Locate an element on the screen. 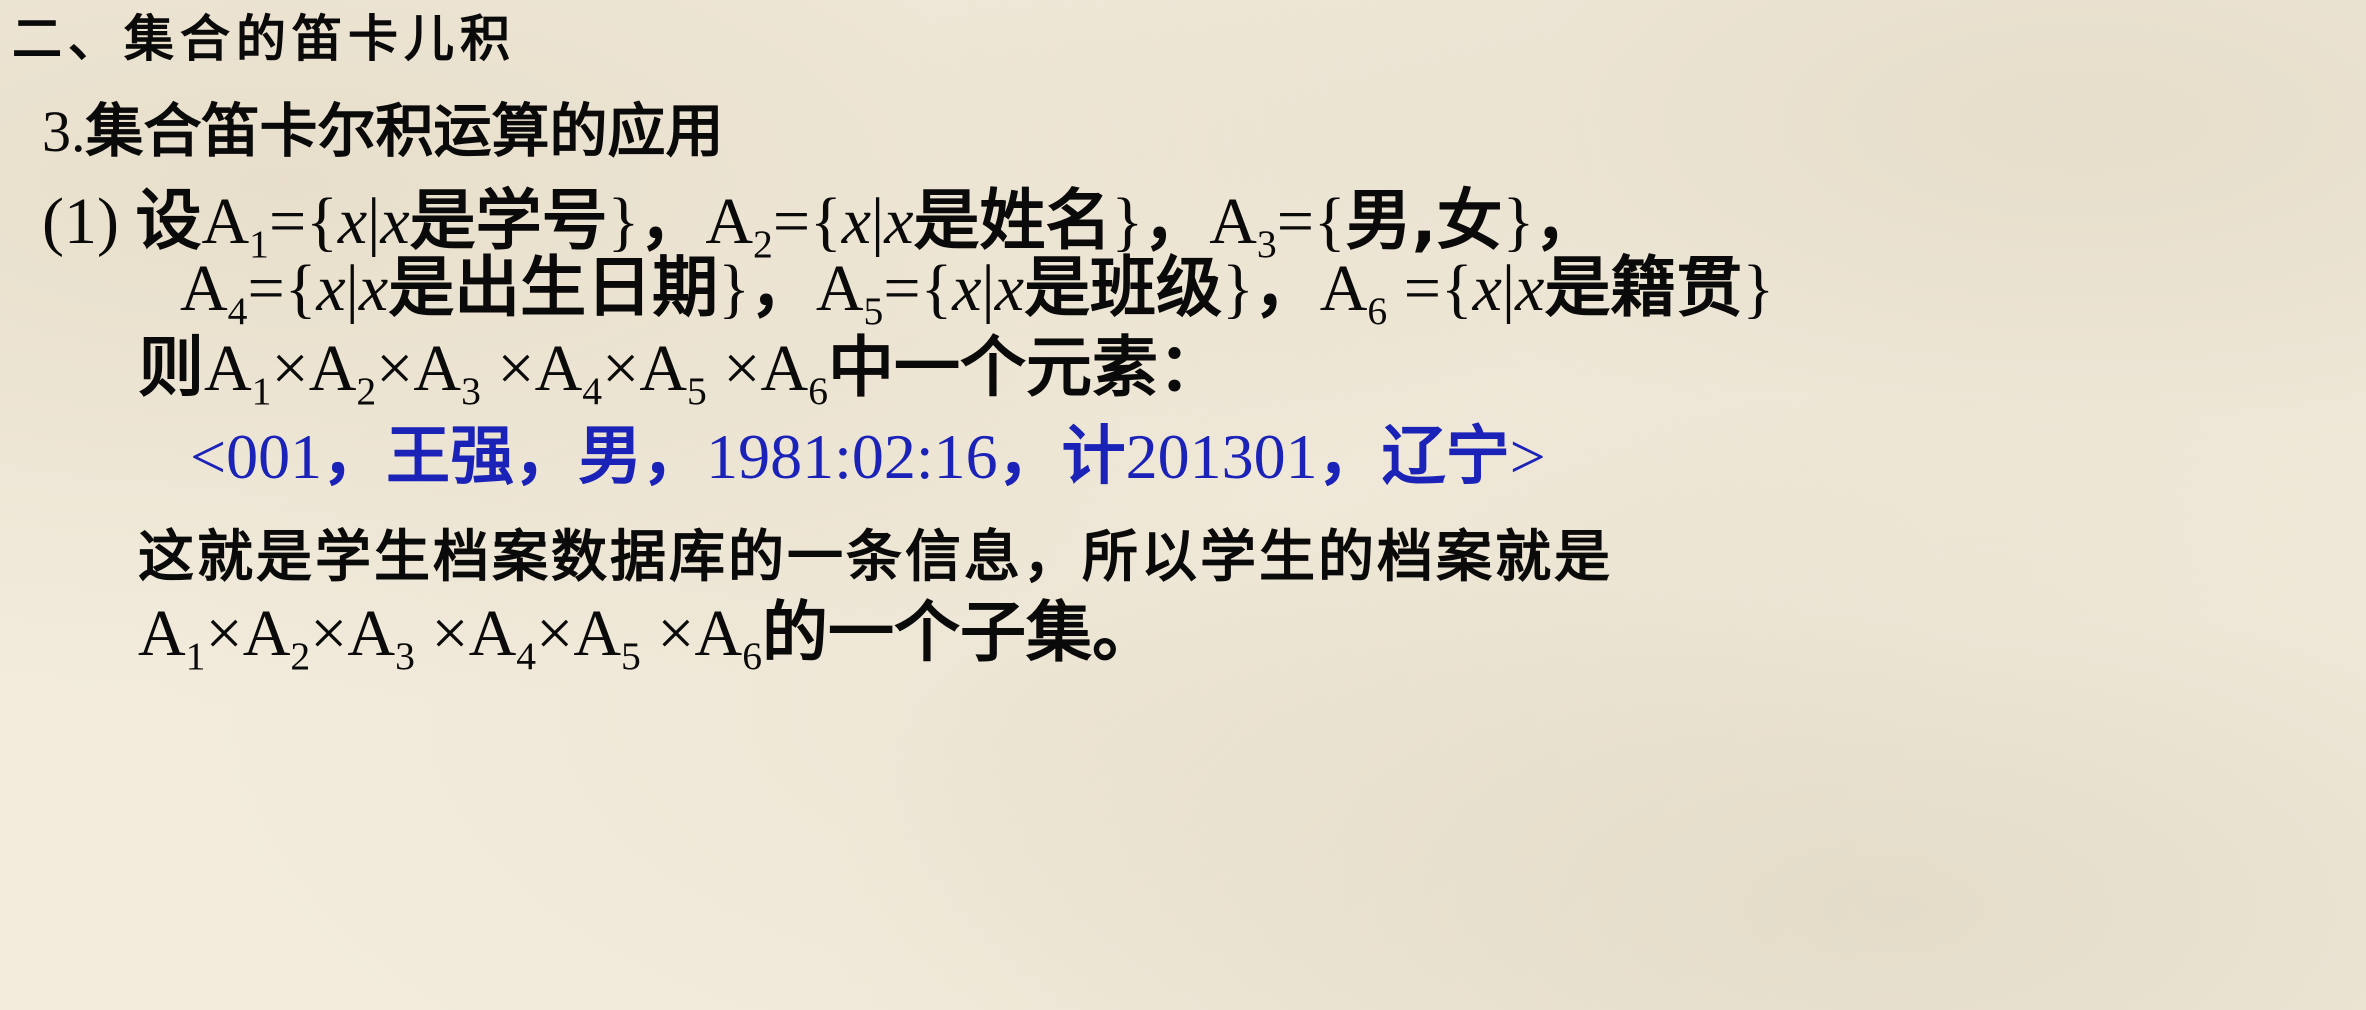 The image size is (2366, 1010). set-a3: A3={男,女} is located at coordinates (1372, 224).